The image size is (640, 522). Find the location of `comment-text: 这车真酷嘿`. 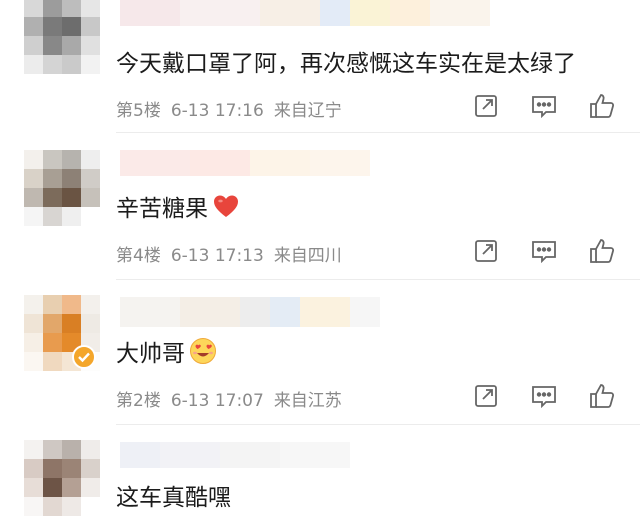

comment-text: 这车真酷嘿 is located at coordinates (173, 498).